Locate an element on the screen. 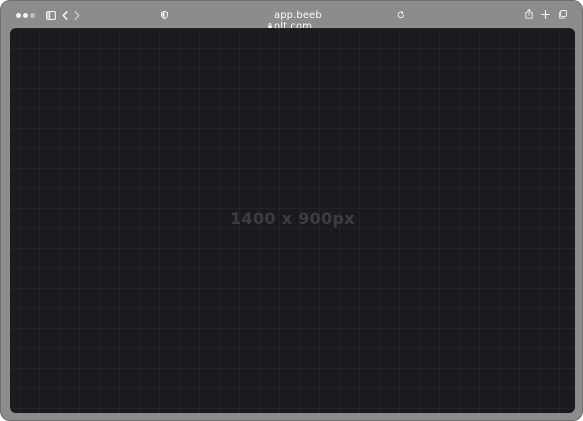 The width and height of the screenshot is (583, 421). reload-icon is located at coordinates (401, 15).